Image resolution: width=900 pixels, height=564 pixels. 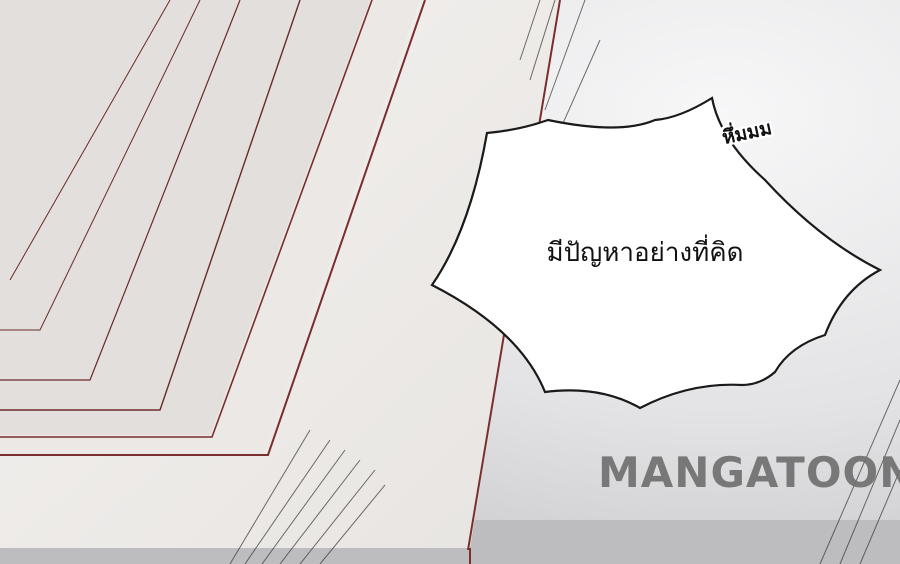 What do you see at coordinates (645, 253) in the screenshot?
I see `speech-bubble-text: มีปัญหาอย่างที่คิด` at bounding box center [645, 253].